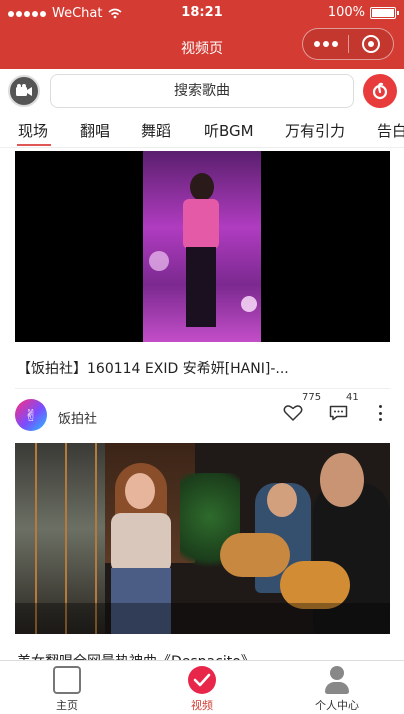 The width and height of the screenshot is (404, 714). I want to click on category-tabs: 现场 翻唱 舞蹈 听BGM 万有引力 告白, so click(202, 130).